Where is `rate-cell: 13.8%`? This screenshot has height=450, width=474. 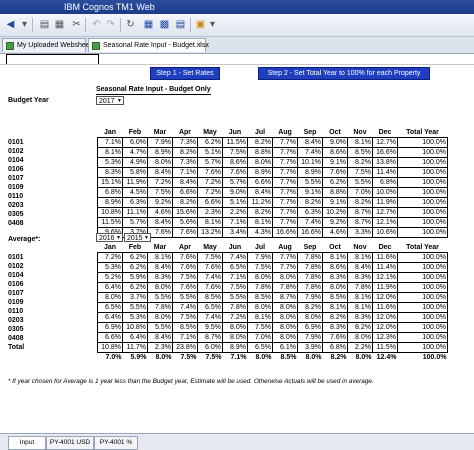
rate-cell: 13.8% is located at coordinates (385, 162).